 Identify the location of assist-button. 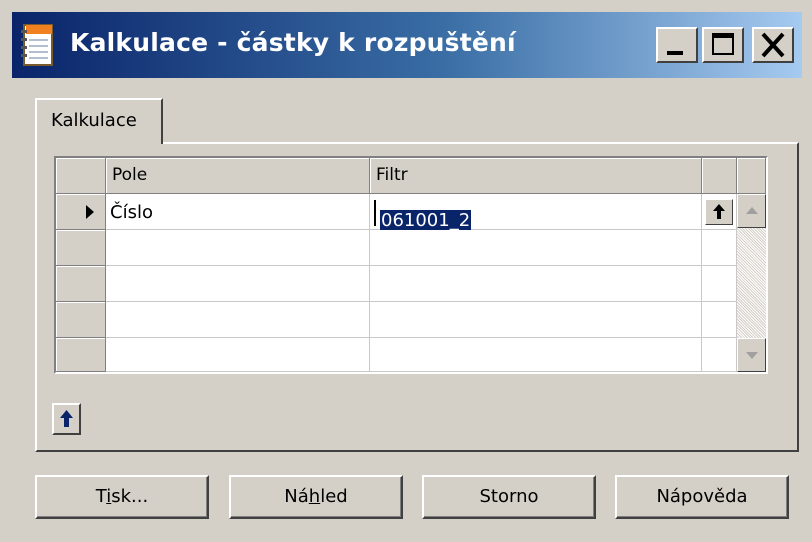
(719, 212).